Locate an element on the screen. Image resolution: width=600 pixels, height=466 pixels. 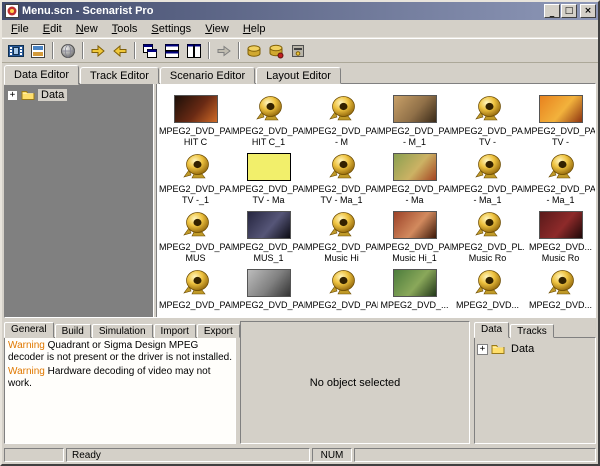
film-strip-icon is located at coordinates (16, 50).